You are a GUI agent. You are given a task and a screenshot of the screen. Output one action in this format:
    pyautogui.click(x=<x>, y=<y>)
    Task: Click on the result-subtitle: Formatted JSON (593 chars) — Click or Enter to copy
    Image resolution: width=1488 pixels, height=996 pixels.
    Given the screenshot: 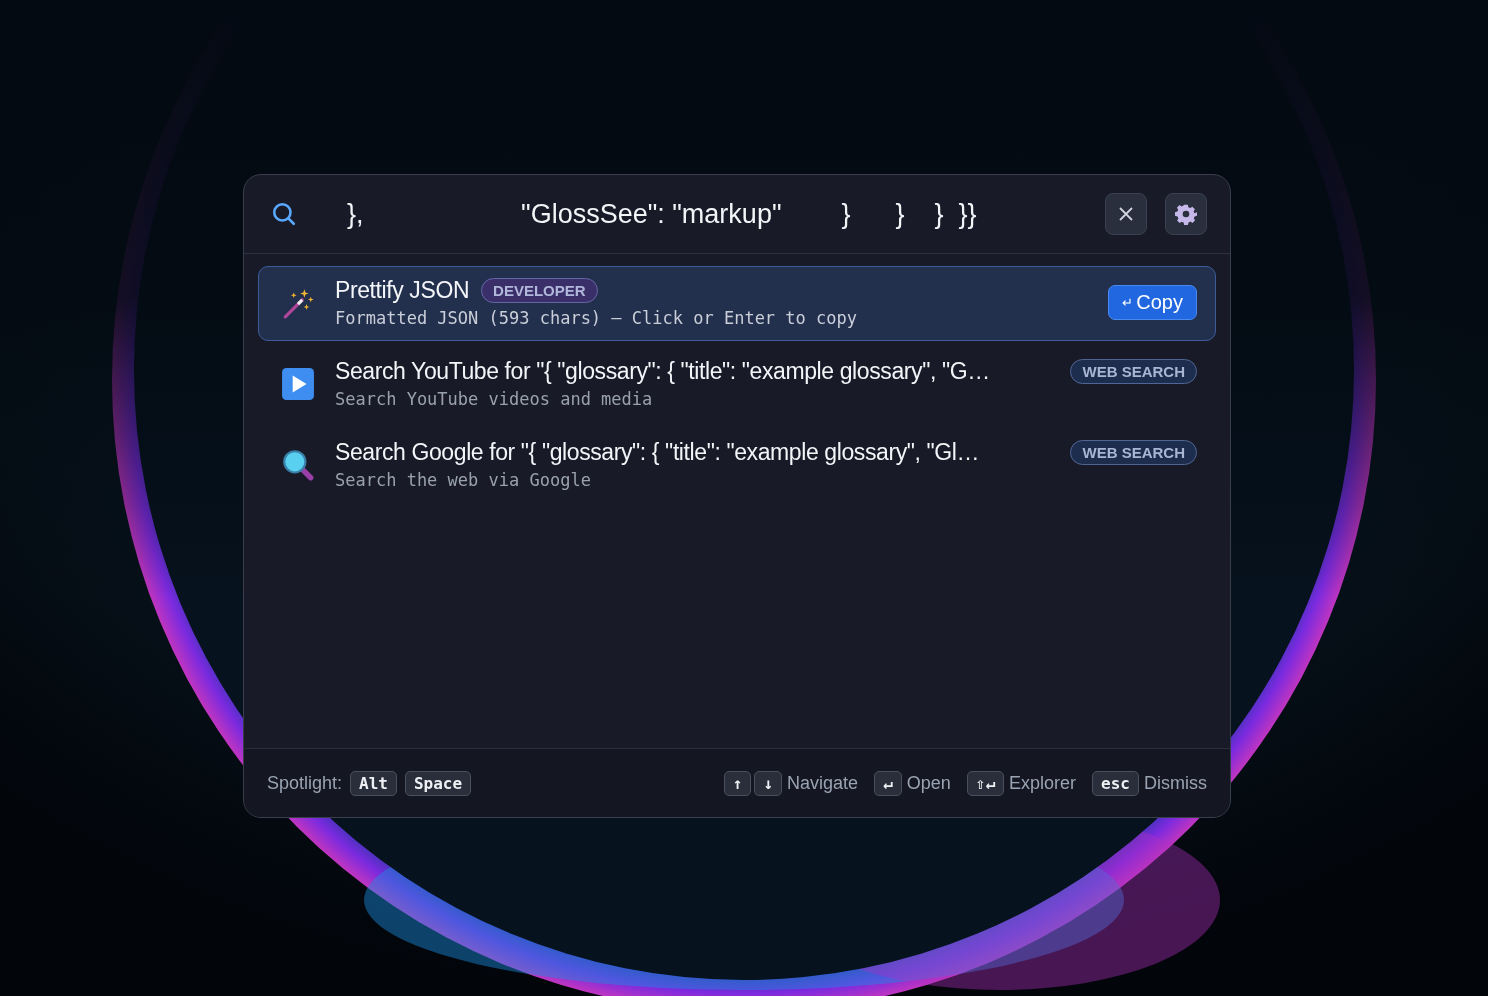 What is the action you would take?
    pyautogui.click(x=596, y=318)
    